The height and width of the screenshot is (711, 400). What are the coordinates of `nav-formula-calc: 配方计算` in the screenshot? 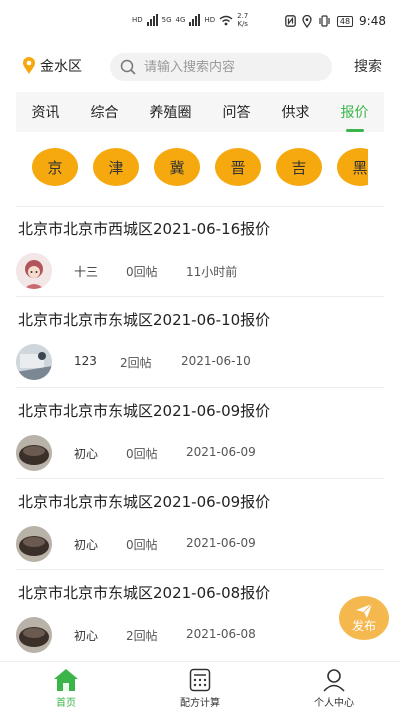 It's located at (200, 688).